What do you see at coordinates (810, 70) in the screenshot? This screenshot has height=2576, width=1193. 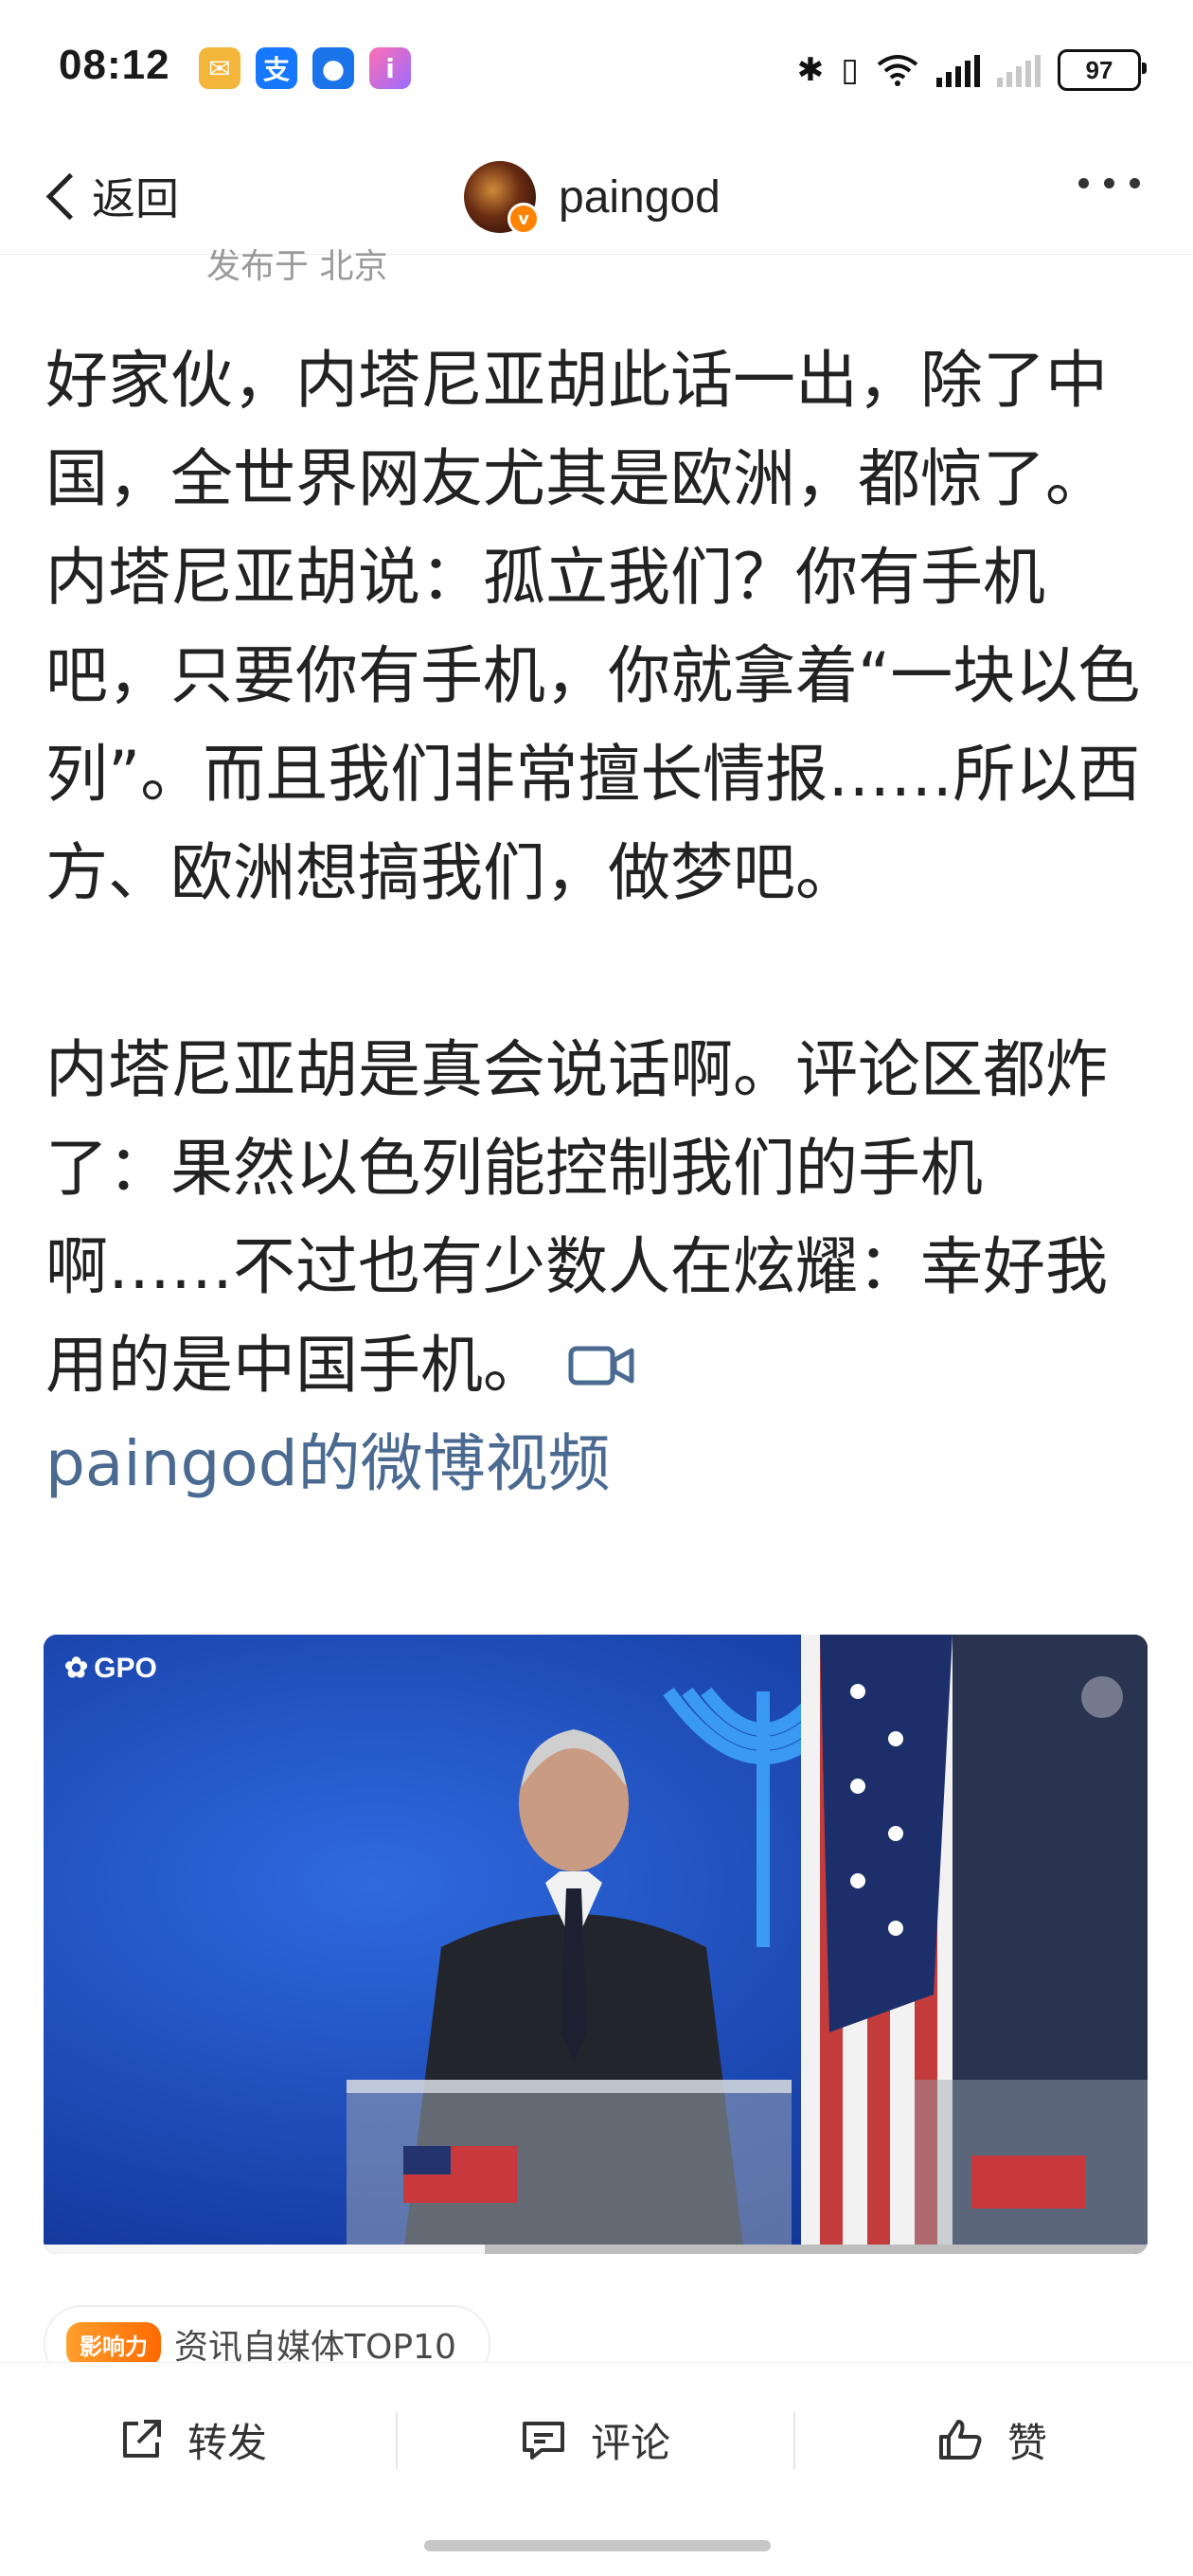 I see `bluetooth-icon: ✱` at bounding box center [810, 70].